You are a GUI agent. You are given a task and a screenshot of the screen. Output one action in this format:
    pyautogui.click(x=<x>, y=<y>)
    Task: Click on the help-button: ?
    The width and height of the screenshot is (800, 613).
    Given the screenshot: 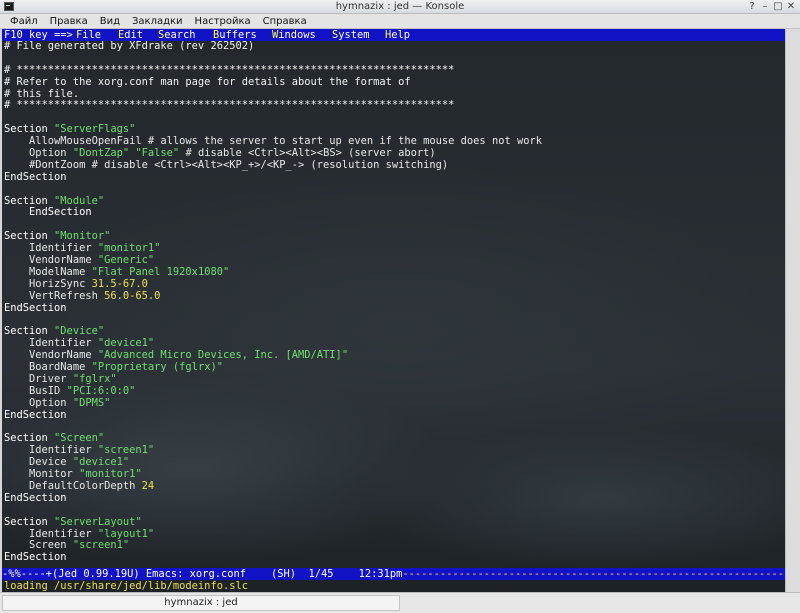 What is the action you would take?
    pyautogui.click(x=752, y=7)
    